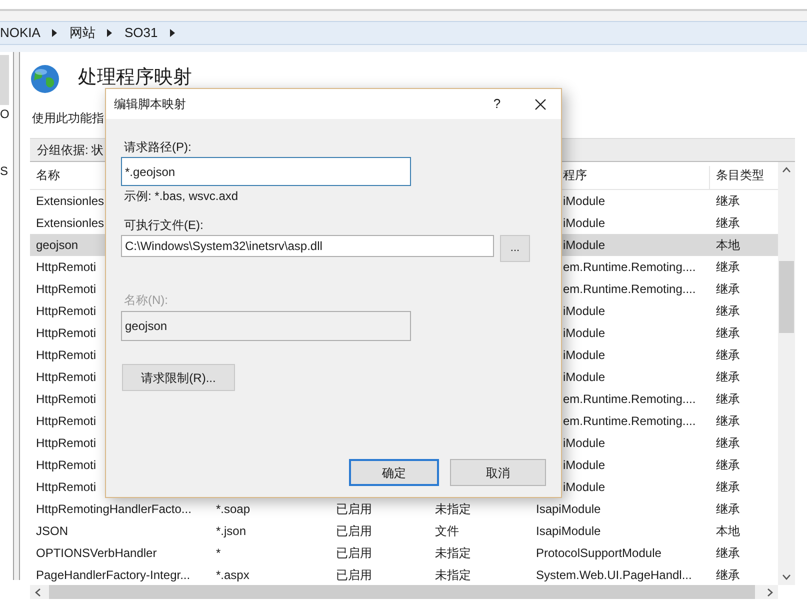  What do you see at coordinates (307, 246) in the screenshot?
I see `text-field: C:\Windows\System32\inetsrv\asp.dll` at bounding box center [307, 246].